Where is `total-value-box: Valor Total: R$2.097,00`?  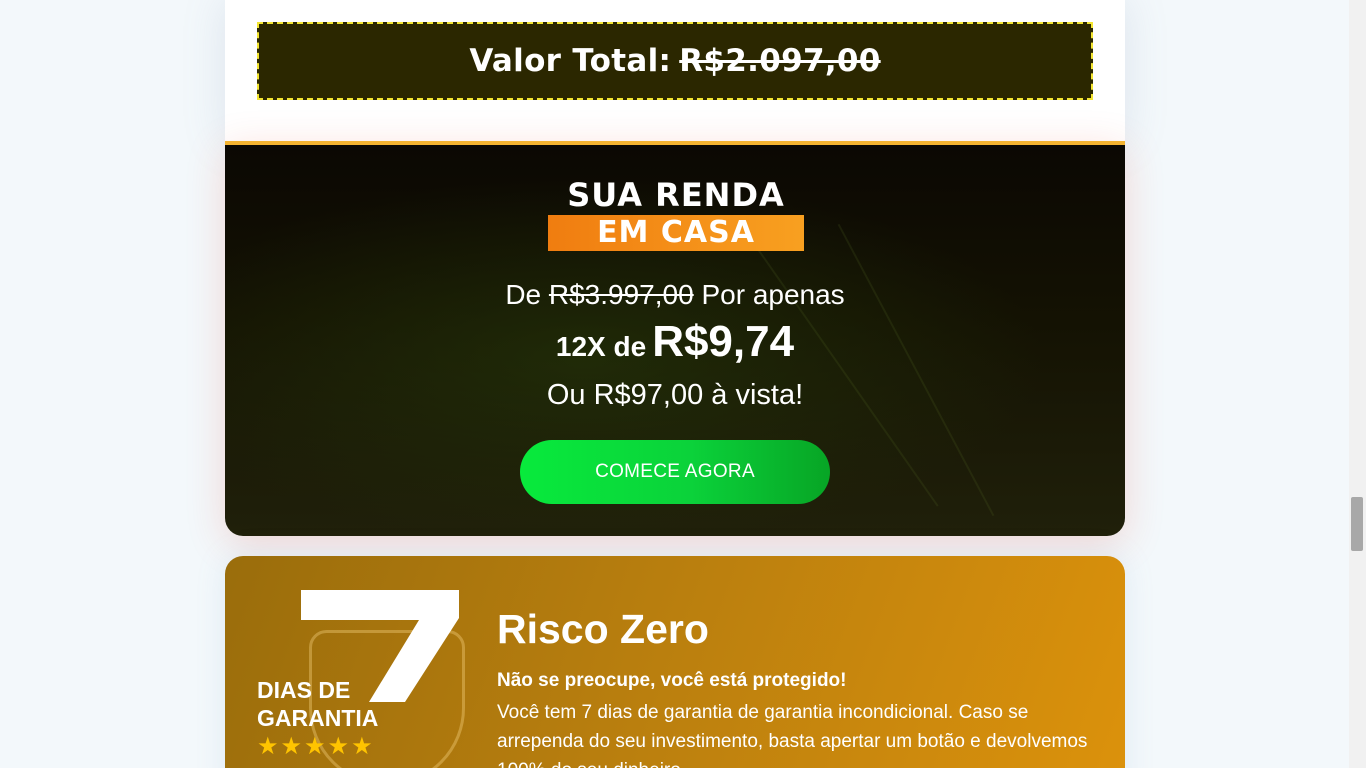
total-value-box: Valor Total: R$2.097,00 is located at coordinates (675, 61).